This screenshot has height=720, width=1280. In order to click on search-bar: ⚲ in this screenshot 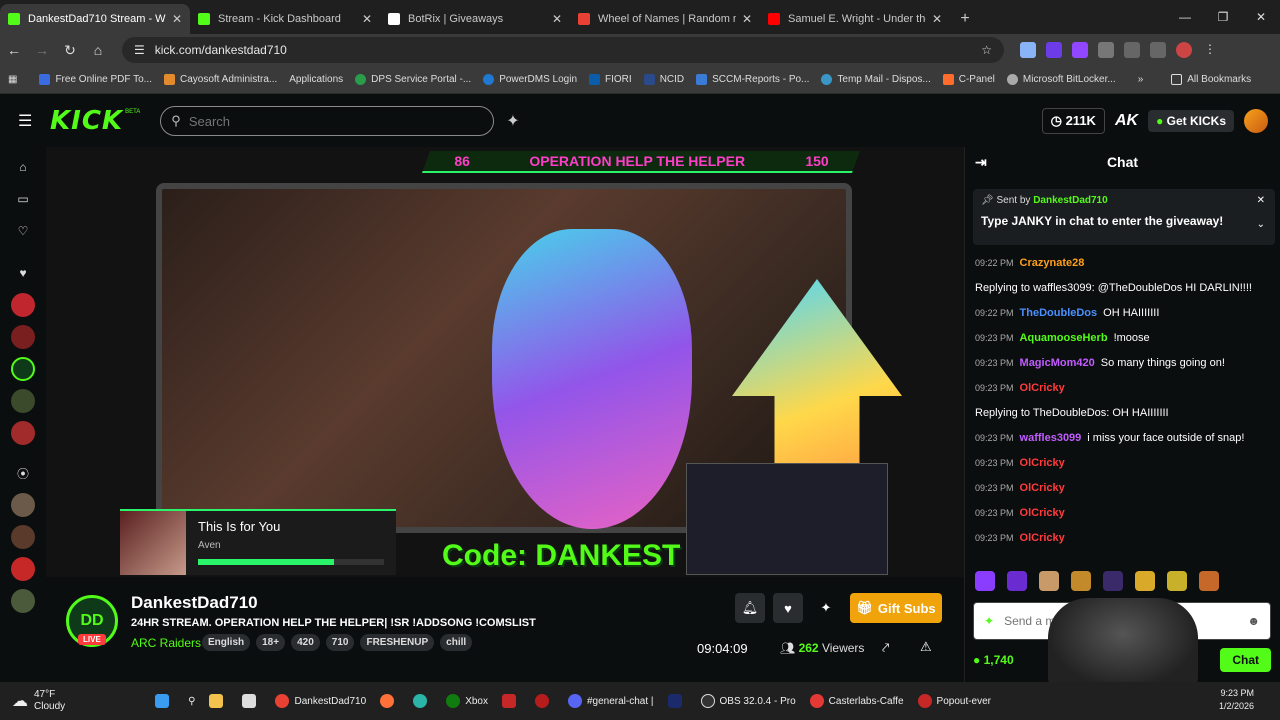, I will do `click(327, 121)`.